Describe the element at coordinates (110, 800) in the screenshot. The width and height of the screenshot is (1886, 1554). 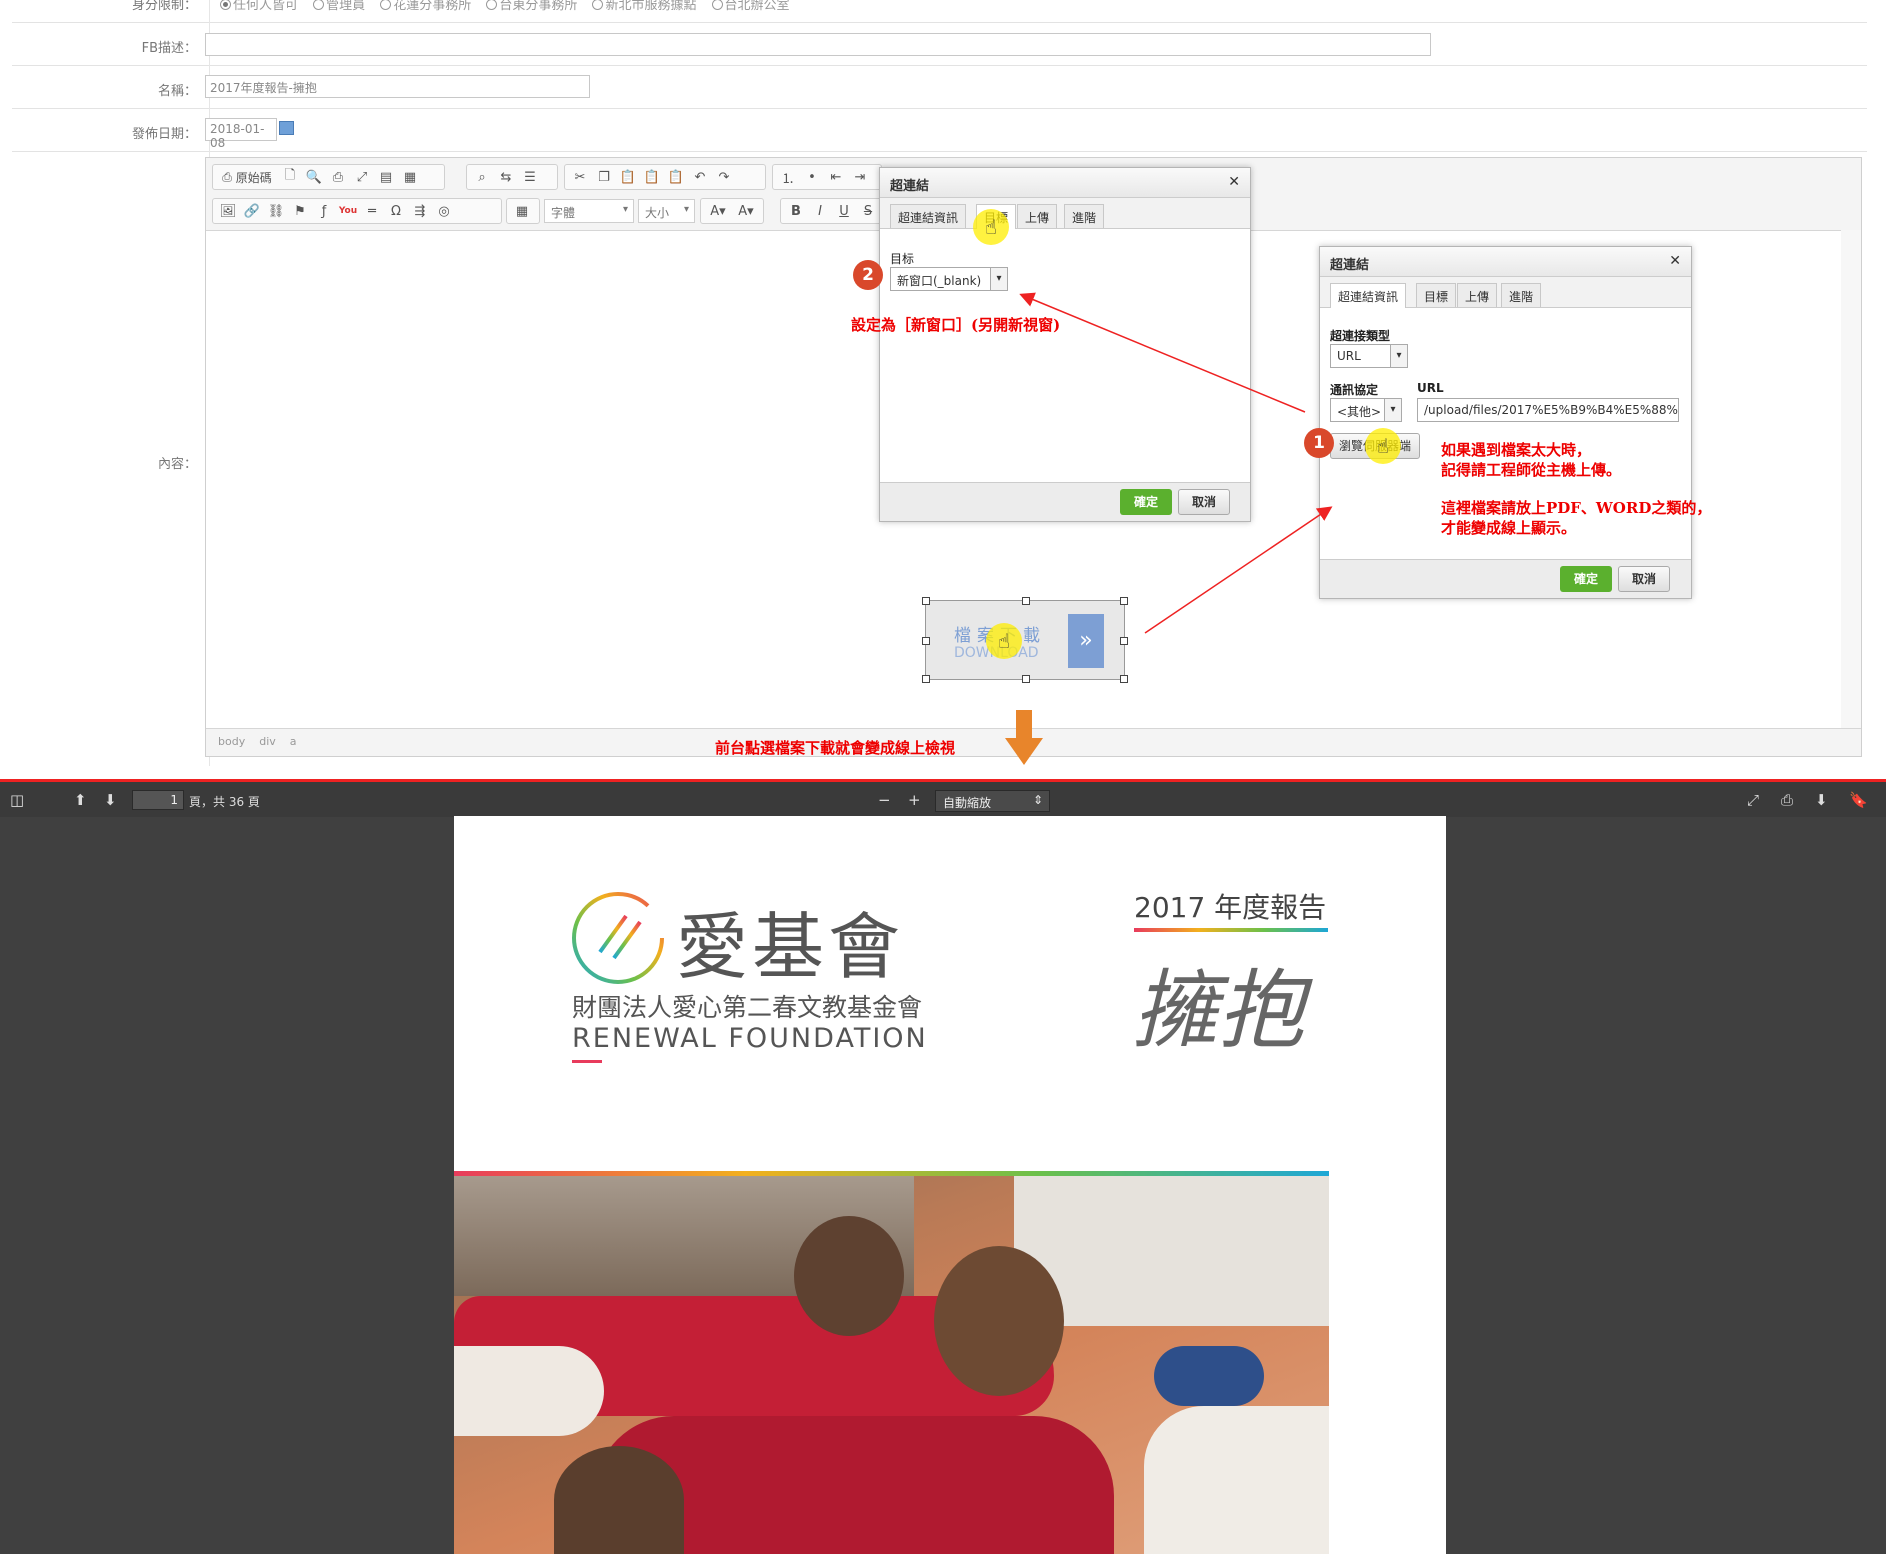
I see `next-page-icon: ⬇` at that location.